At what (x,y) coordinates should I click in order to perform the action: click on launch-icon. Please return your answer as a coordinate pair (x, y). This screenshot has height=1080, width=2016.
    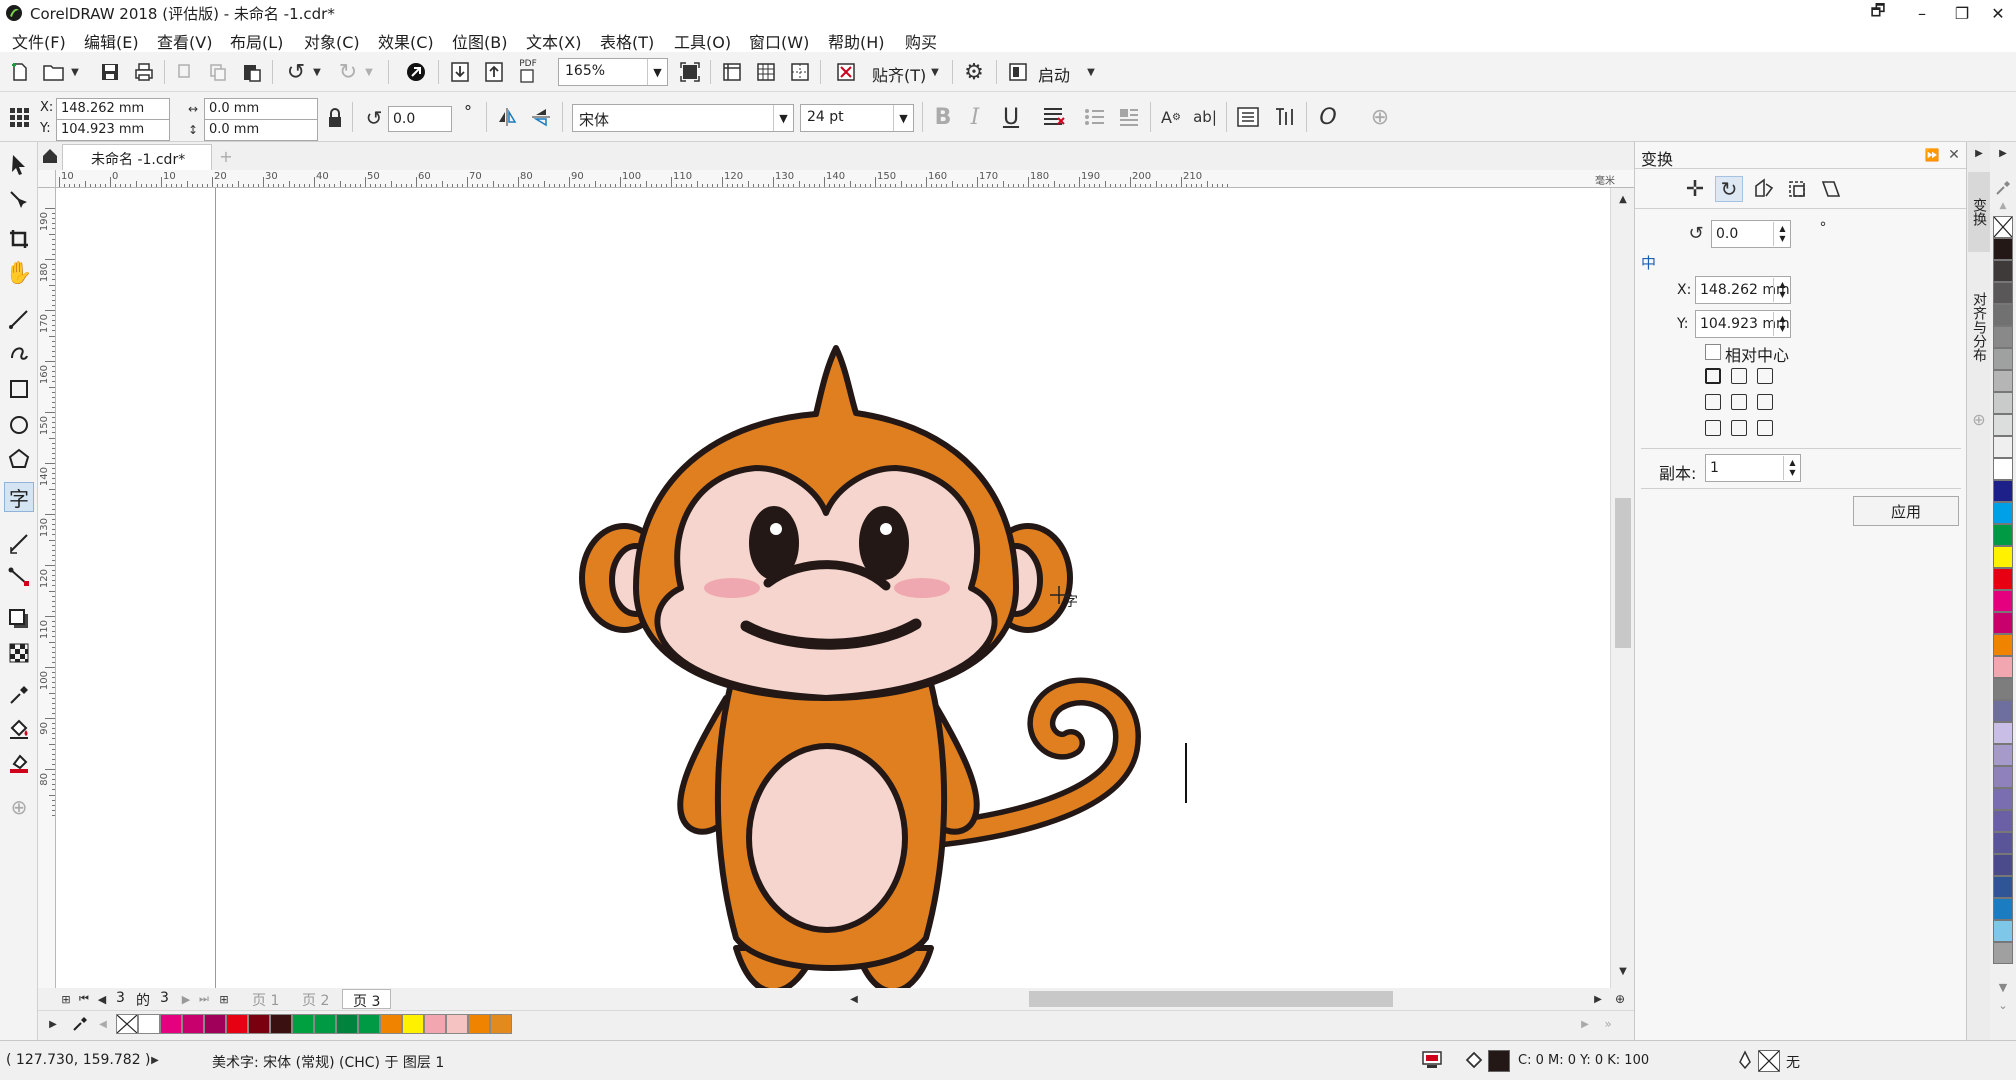
    Looking at the image, I should click on (1018, 72).